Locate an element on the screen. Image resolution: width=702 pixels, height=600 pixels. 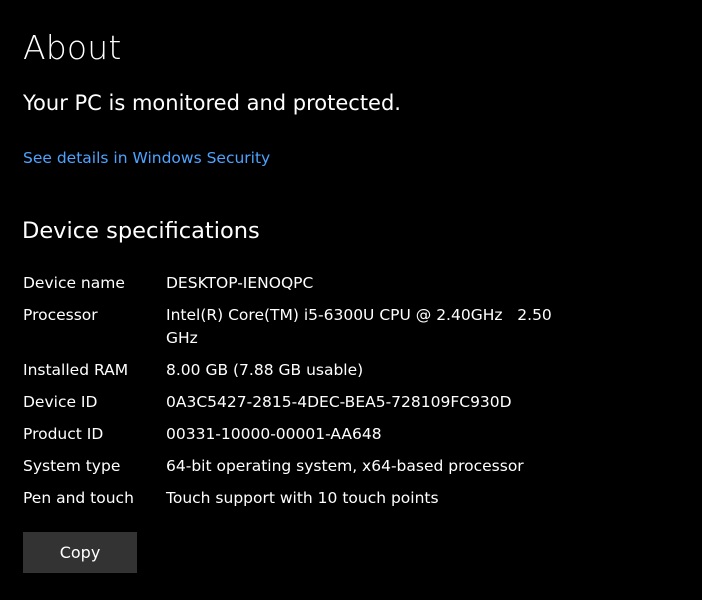
protection-status: Your PC is monitored and protected. is located at coordinates (212, 103).